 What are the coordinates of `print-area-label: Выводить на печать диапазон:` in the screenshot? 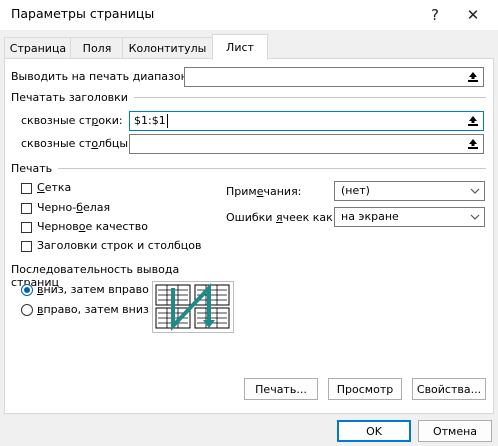 It's located at (101, 76).